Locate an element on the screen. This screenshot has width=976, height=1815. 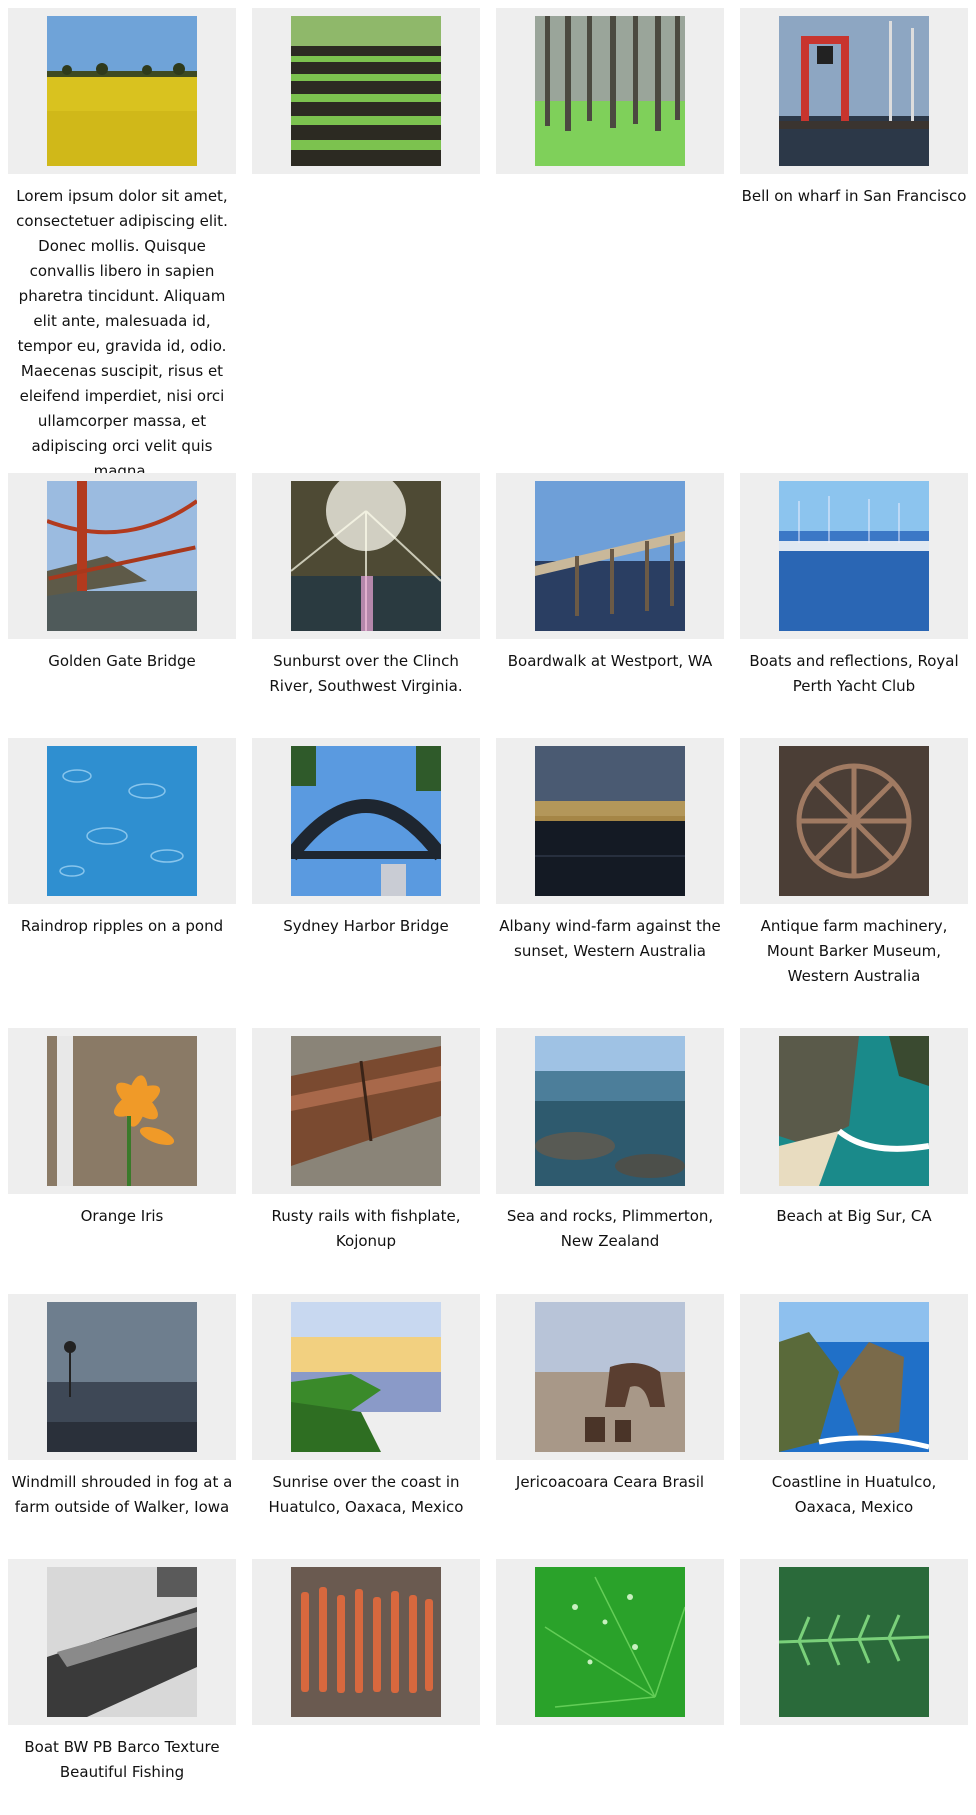
caption: Jericoacoara Ceara Brasil is located at coordinates (610, 1482).